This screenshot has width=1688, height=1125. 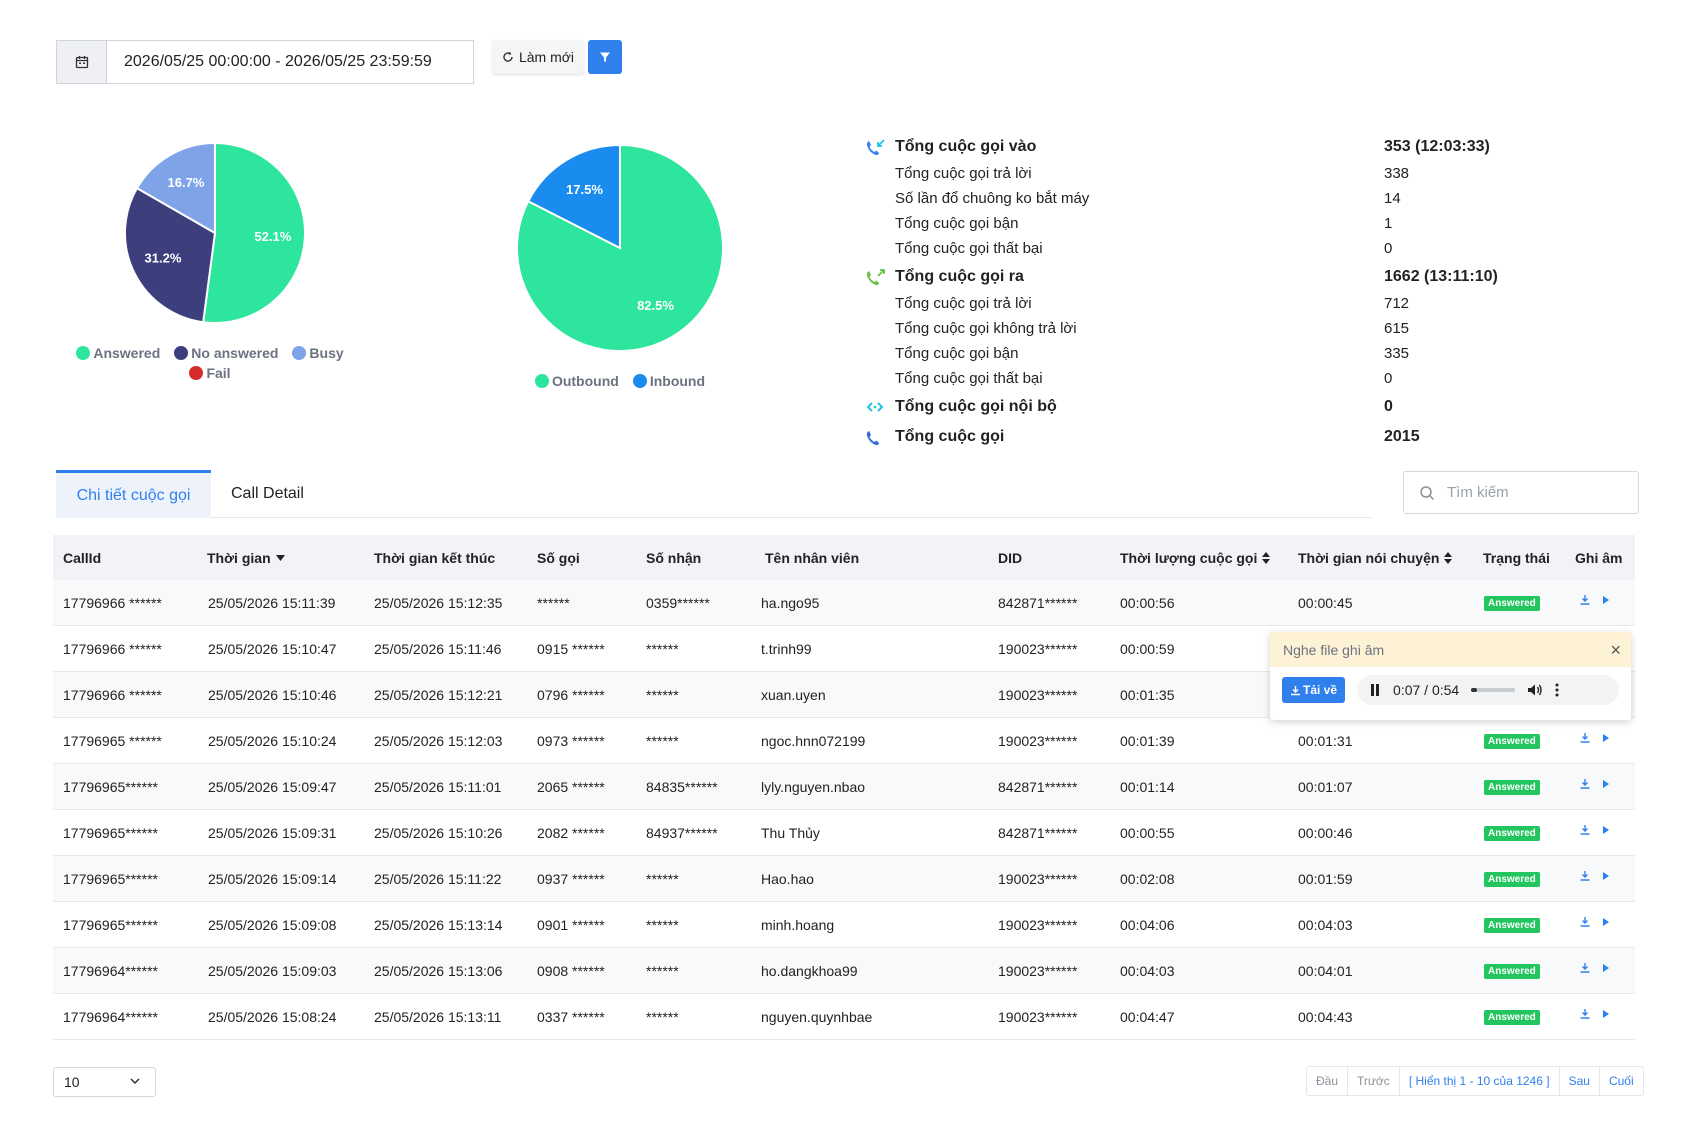 I want to click on audio-popup-header: Nghe file ghi âm ×, so click(x=1450, y=649).